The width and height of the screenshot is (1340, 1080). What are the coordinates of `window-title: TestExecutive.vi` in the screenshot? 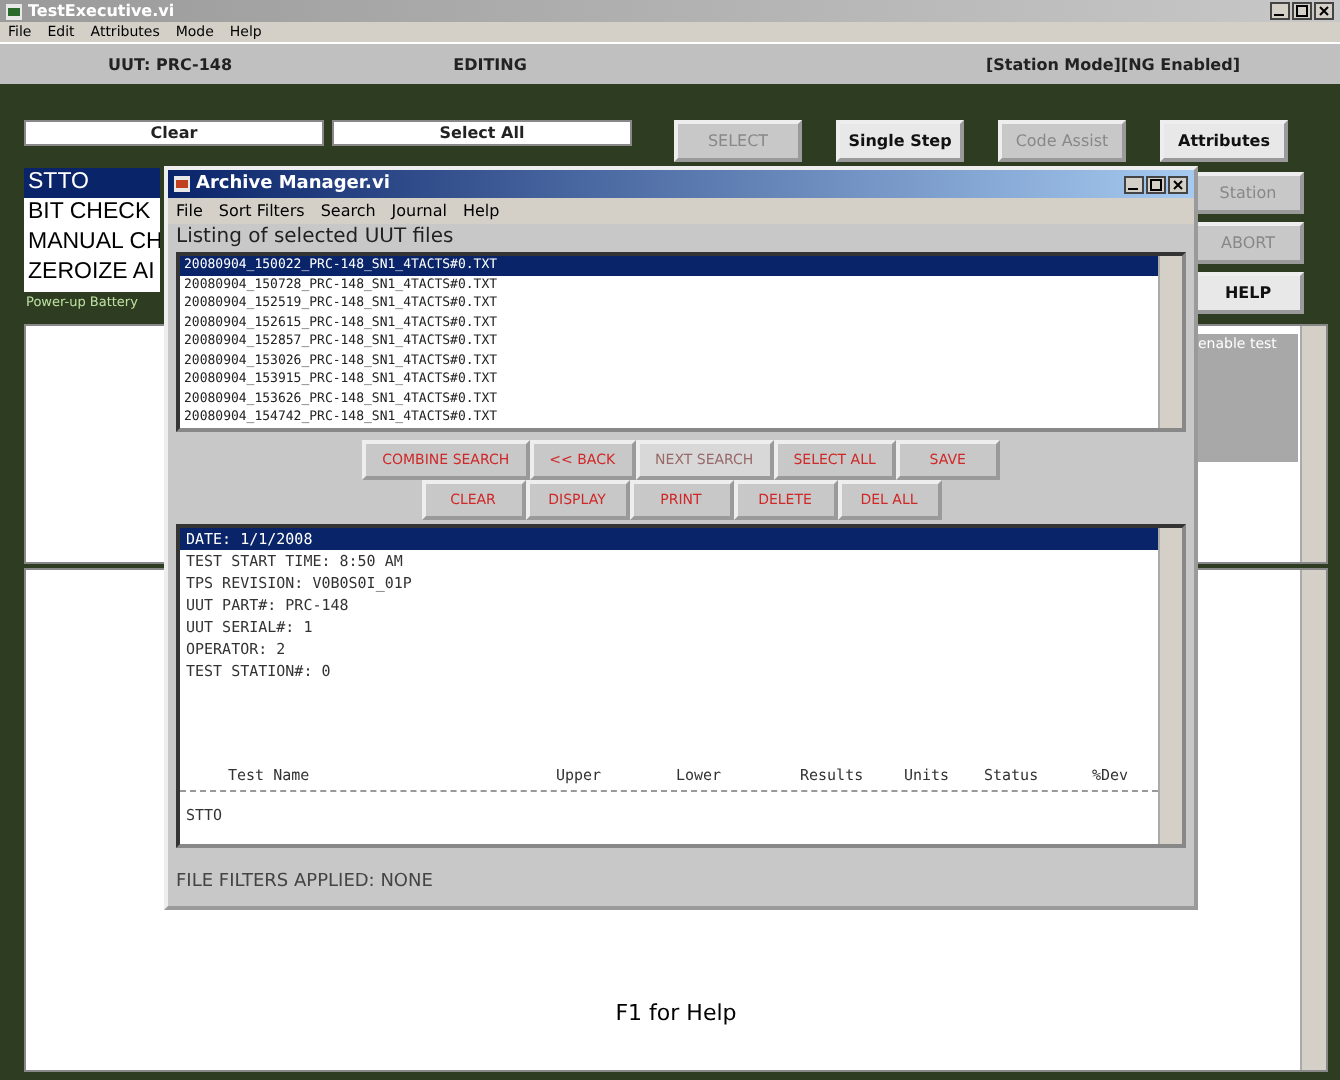 It's located at (102, 11).